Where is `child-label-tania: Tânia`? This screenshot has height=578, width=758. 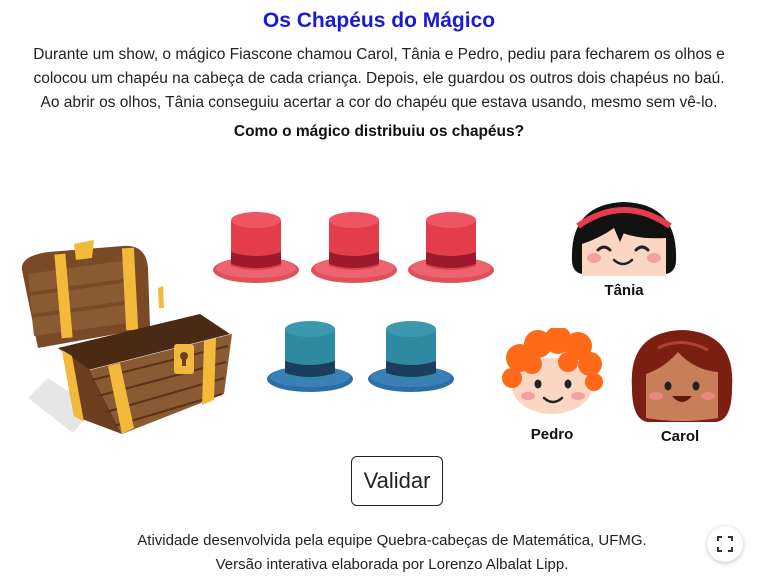
child-label-tania: Tânia is located at coordinates (624, 290).